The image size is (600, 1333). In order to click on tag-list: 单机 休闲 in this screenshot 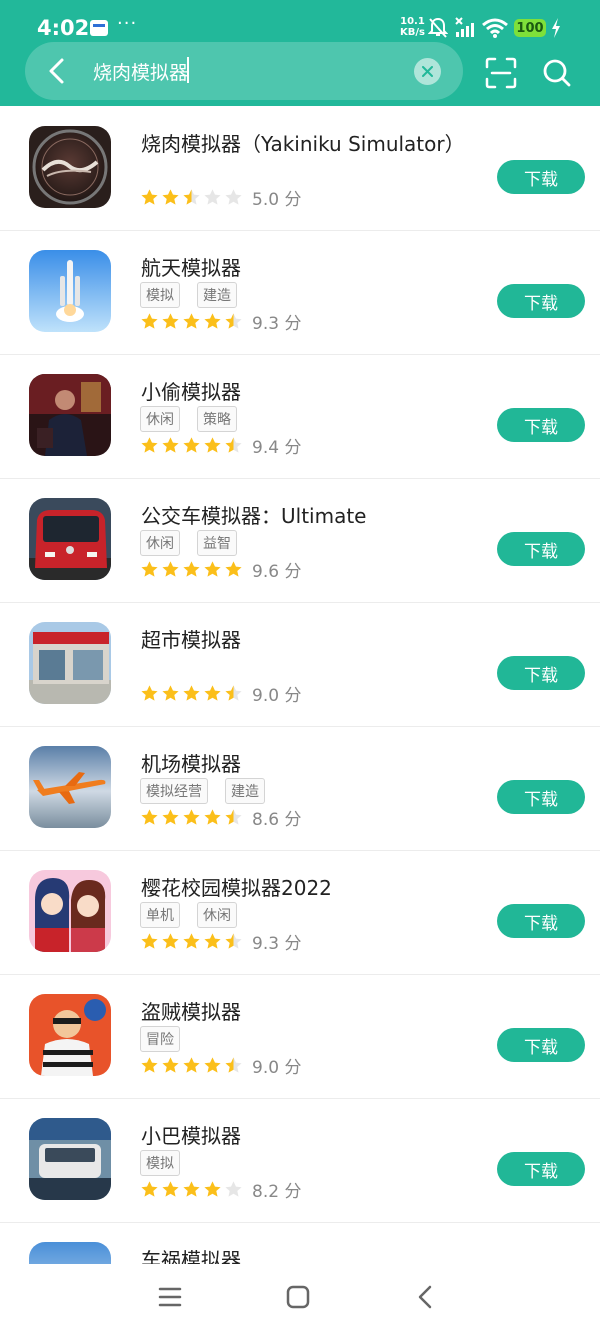, I will do `click(188, 915)`.